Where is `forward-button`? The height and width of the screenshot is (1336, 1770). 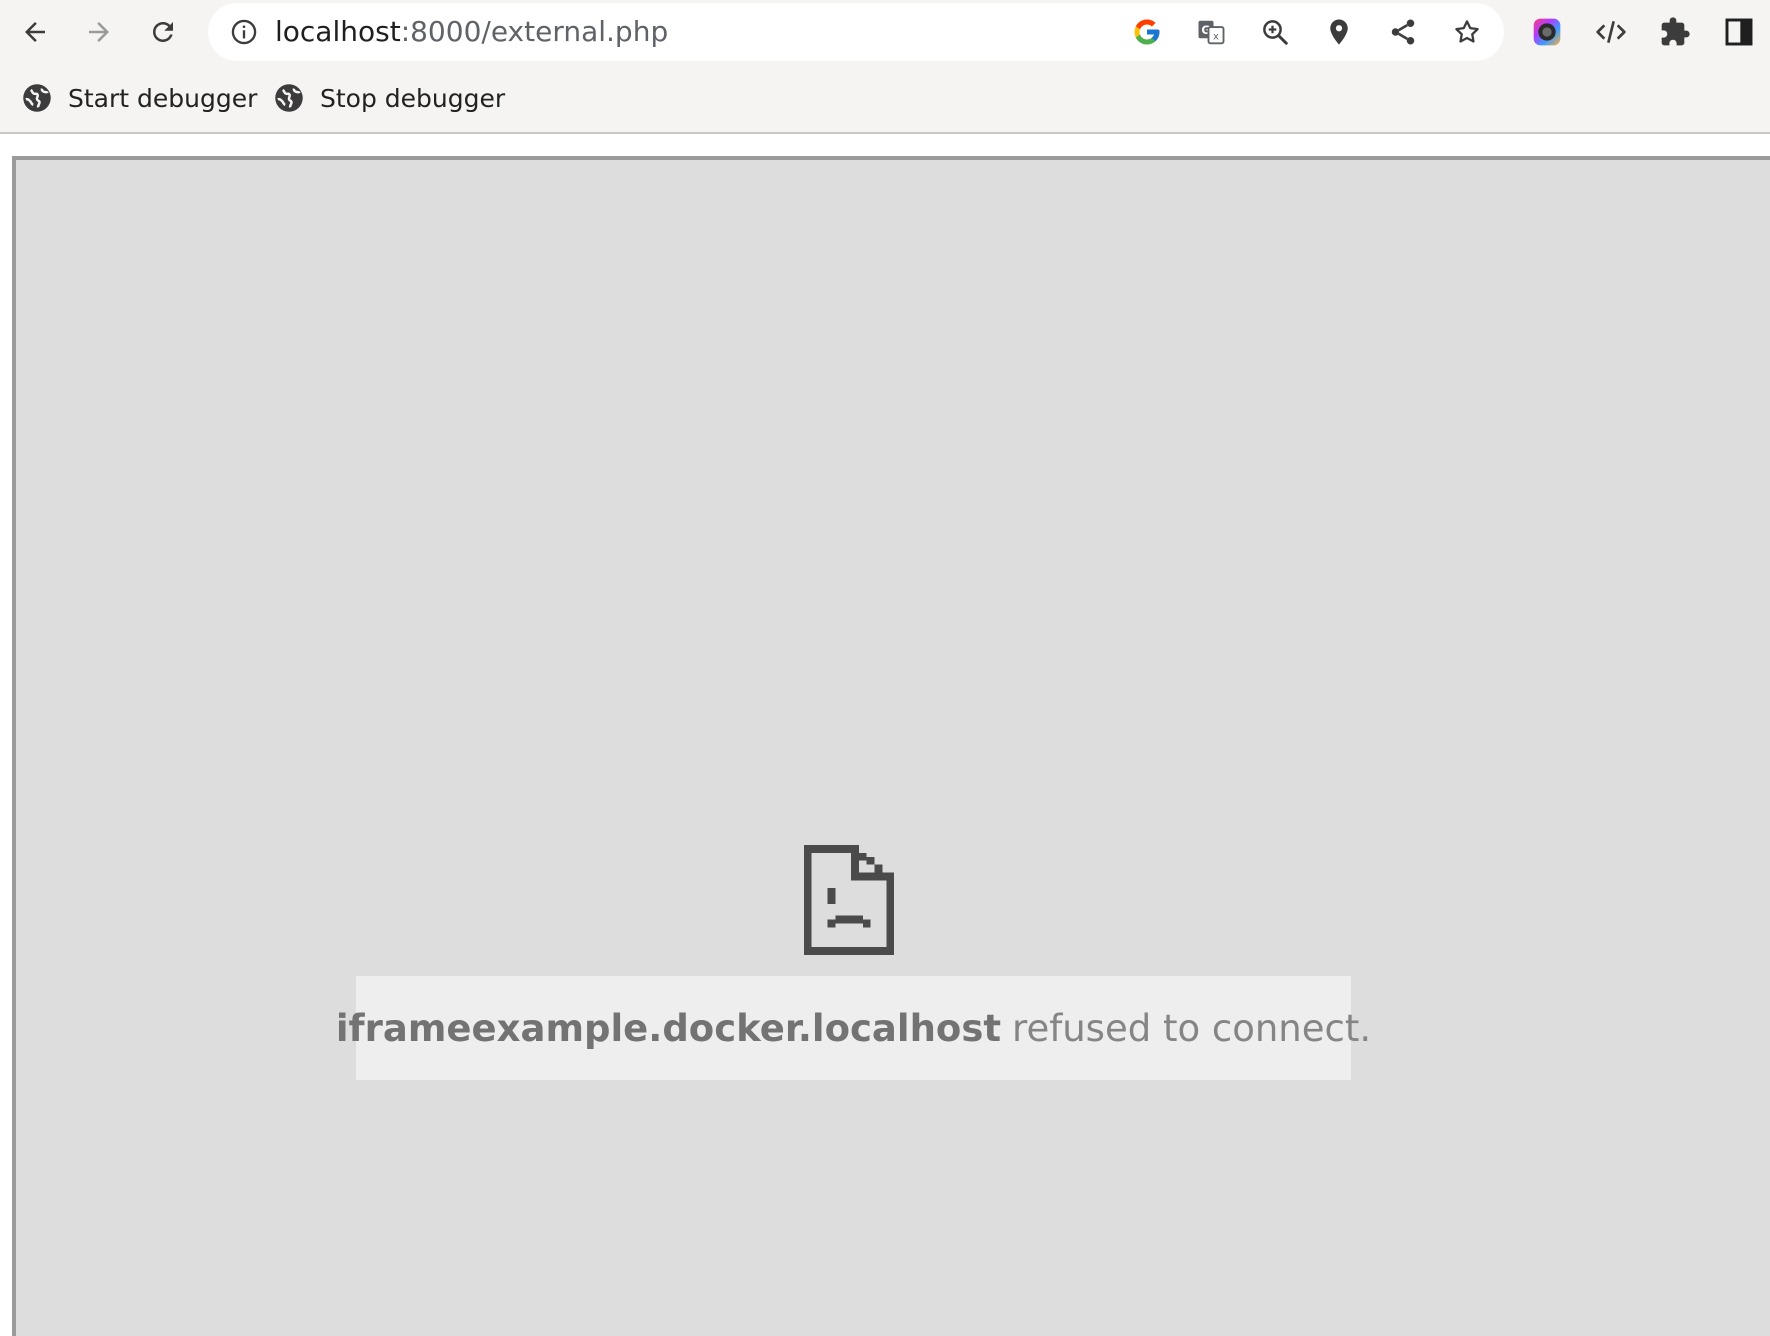
forward-button is located at coordinates (99, 32).